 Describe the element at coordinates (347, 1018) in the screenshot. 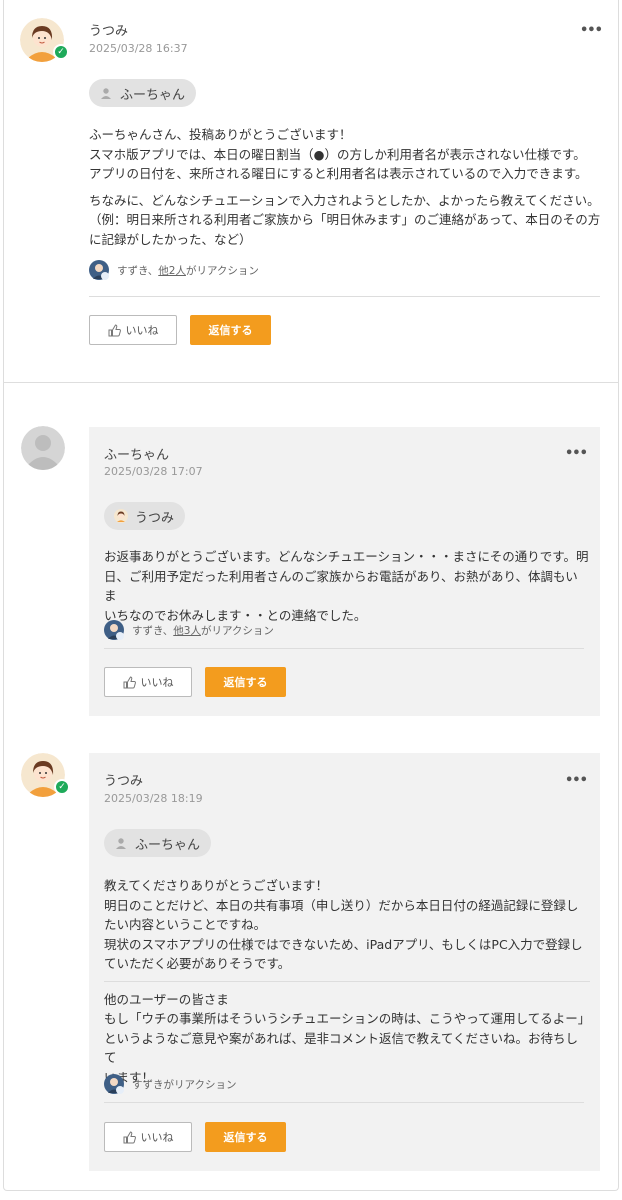

I see `body-line: もし「ウチの事業所はそういうシチュエーションの時は、こうやって運用してるよー」` at that location.